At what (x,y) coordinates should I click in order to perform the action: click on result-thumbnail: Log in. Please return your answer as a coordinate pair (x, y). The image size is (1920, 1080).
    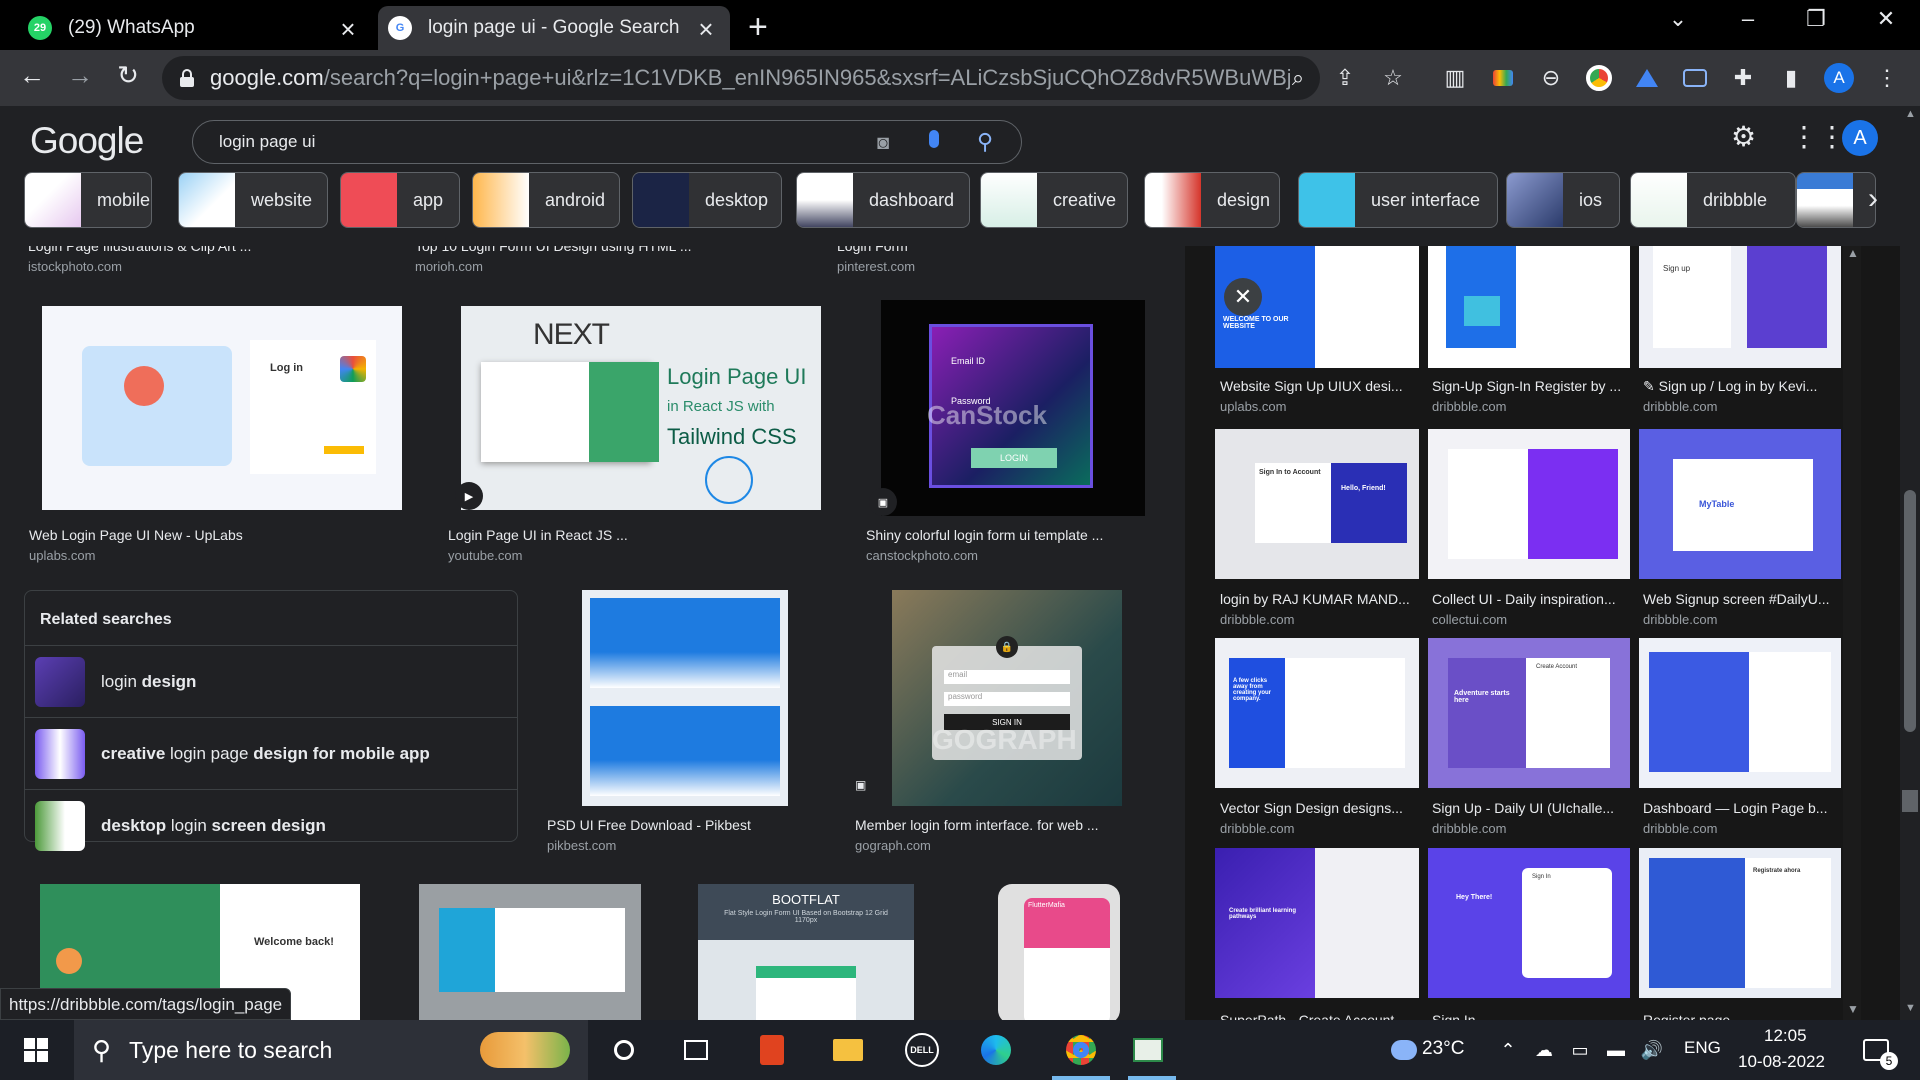
    Looking at the image, I should click on (222, 408).